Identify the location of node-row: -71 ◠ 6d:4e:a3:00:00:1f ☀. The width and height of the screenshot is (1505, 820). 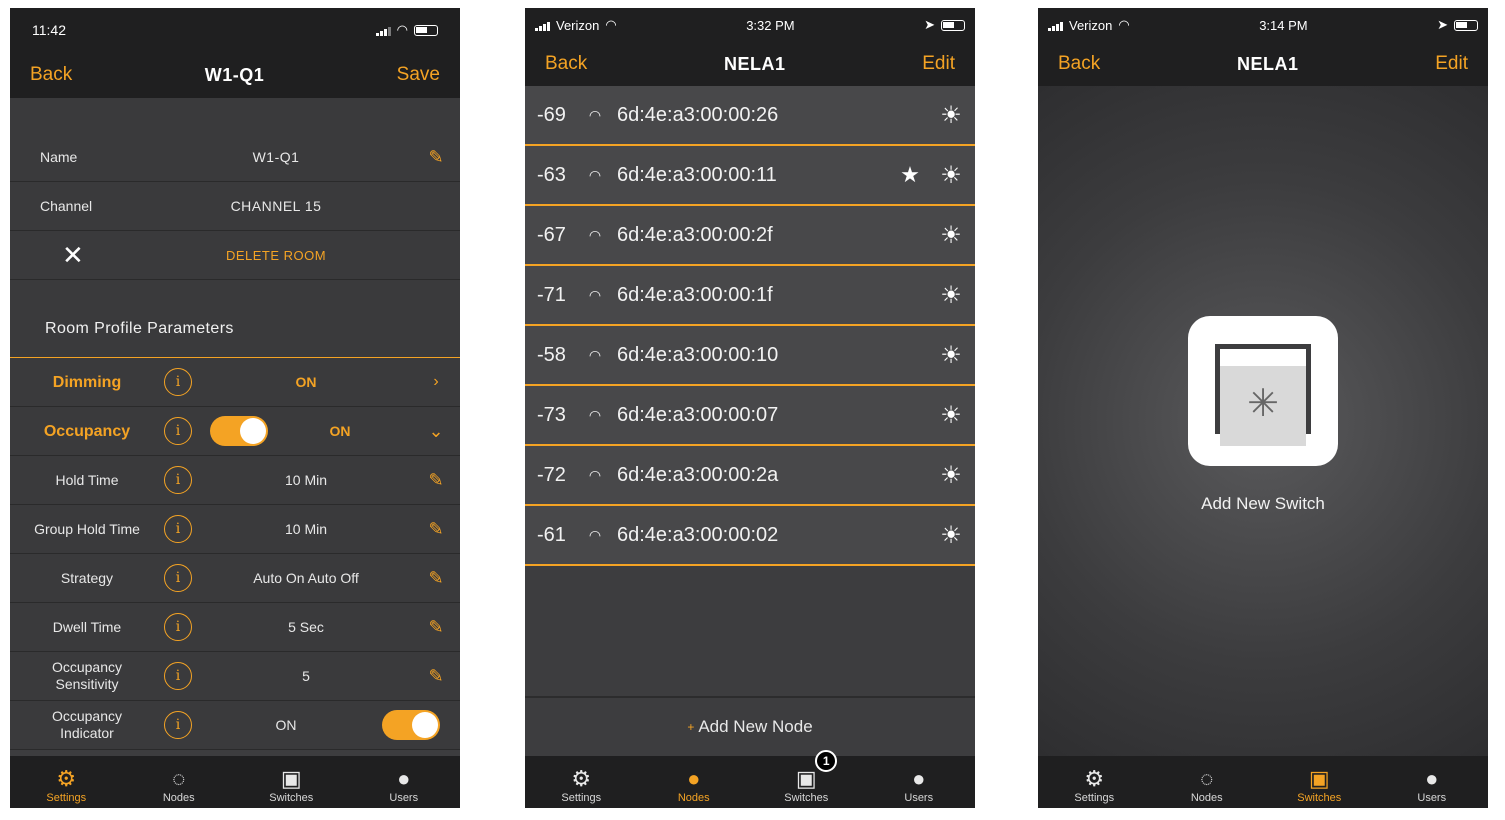
(750, 296).